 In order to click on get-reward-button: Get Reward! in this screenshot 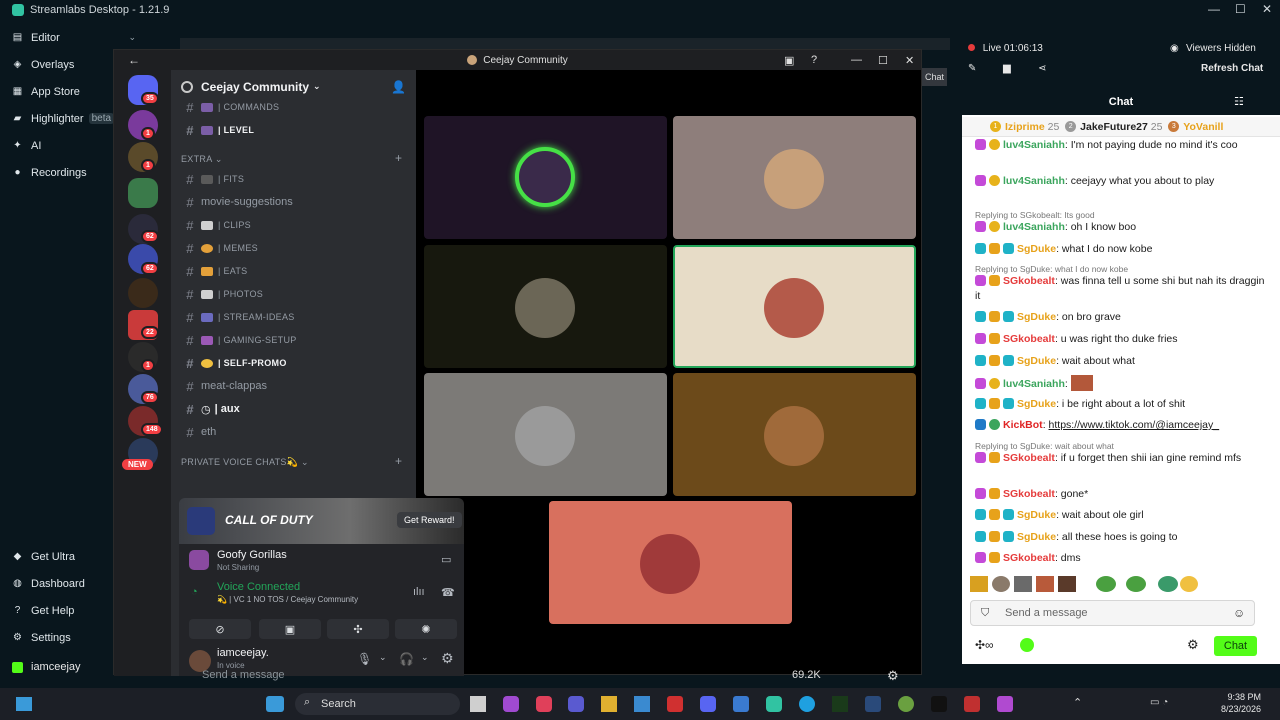, I will do `click(429, 520)`.